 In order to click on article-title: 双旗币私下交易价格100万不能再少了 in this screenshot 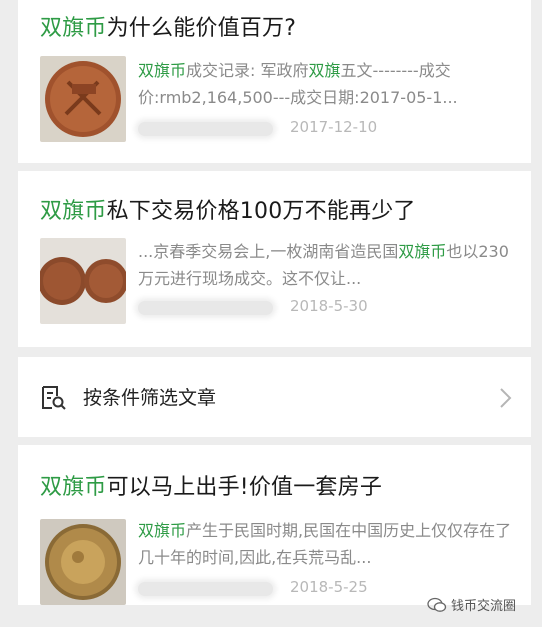, I will do `click(228, 209)`.